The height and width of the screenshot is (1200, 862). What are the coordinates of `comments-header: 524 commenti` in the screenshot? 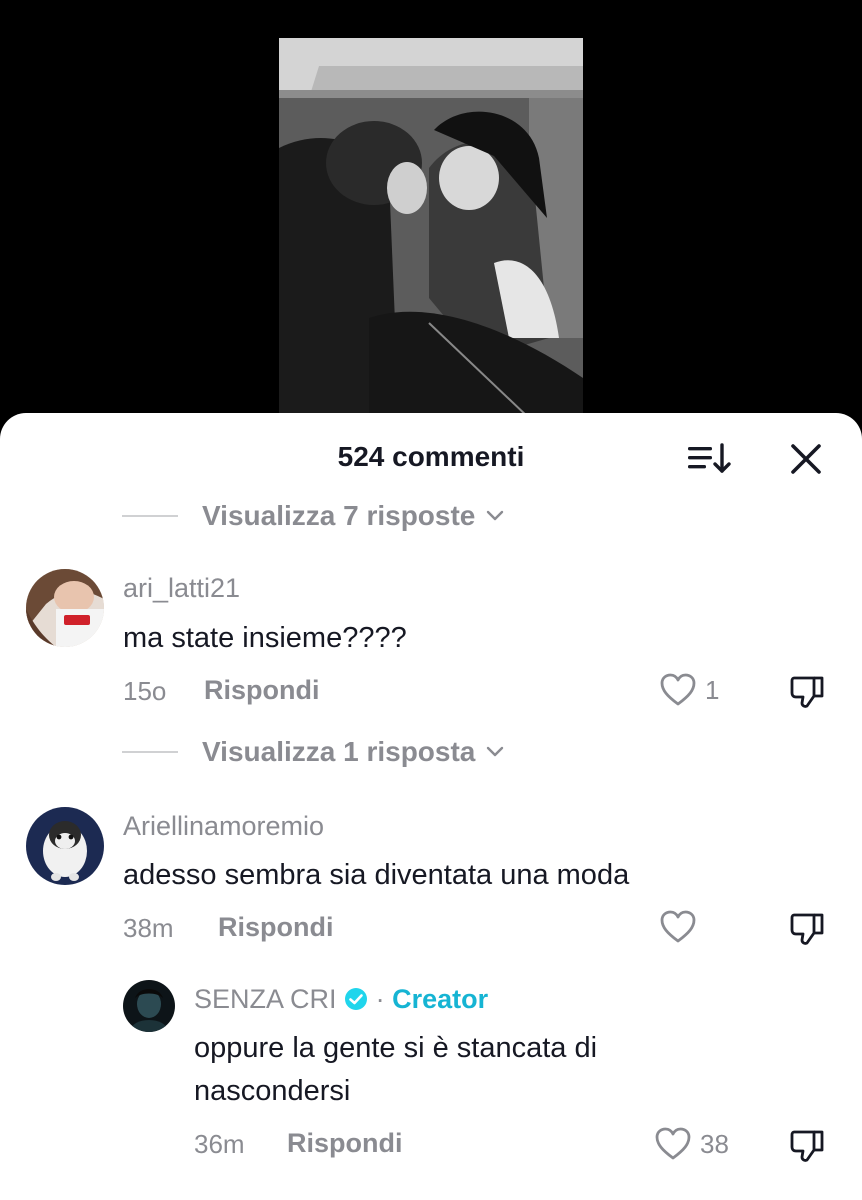 It's located at (431, 456).